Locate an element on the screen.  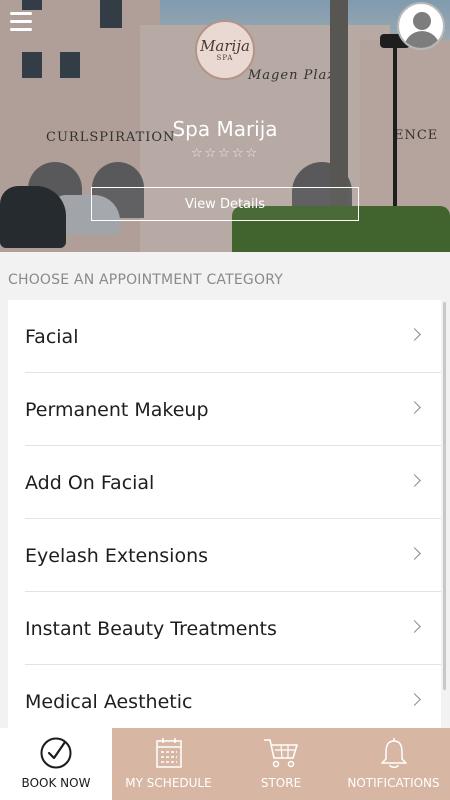
view-details-button: View Details is located at coordinates (225, 204).